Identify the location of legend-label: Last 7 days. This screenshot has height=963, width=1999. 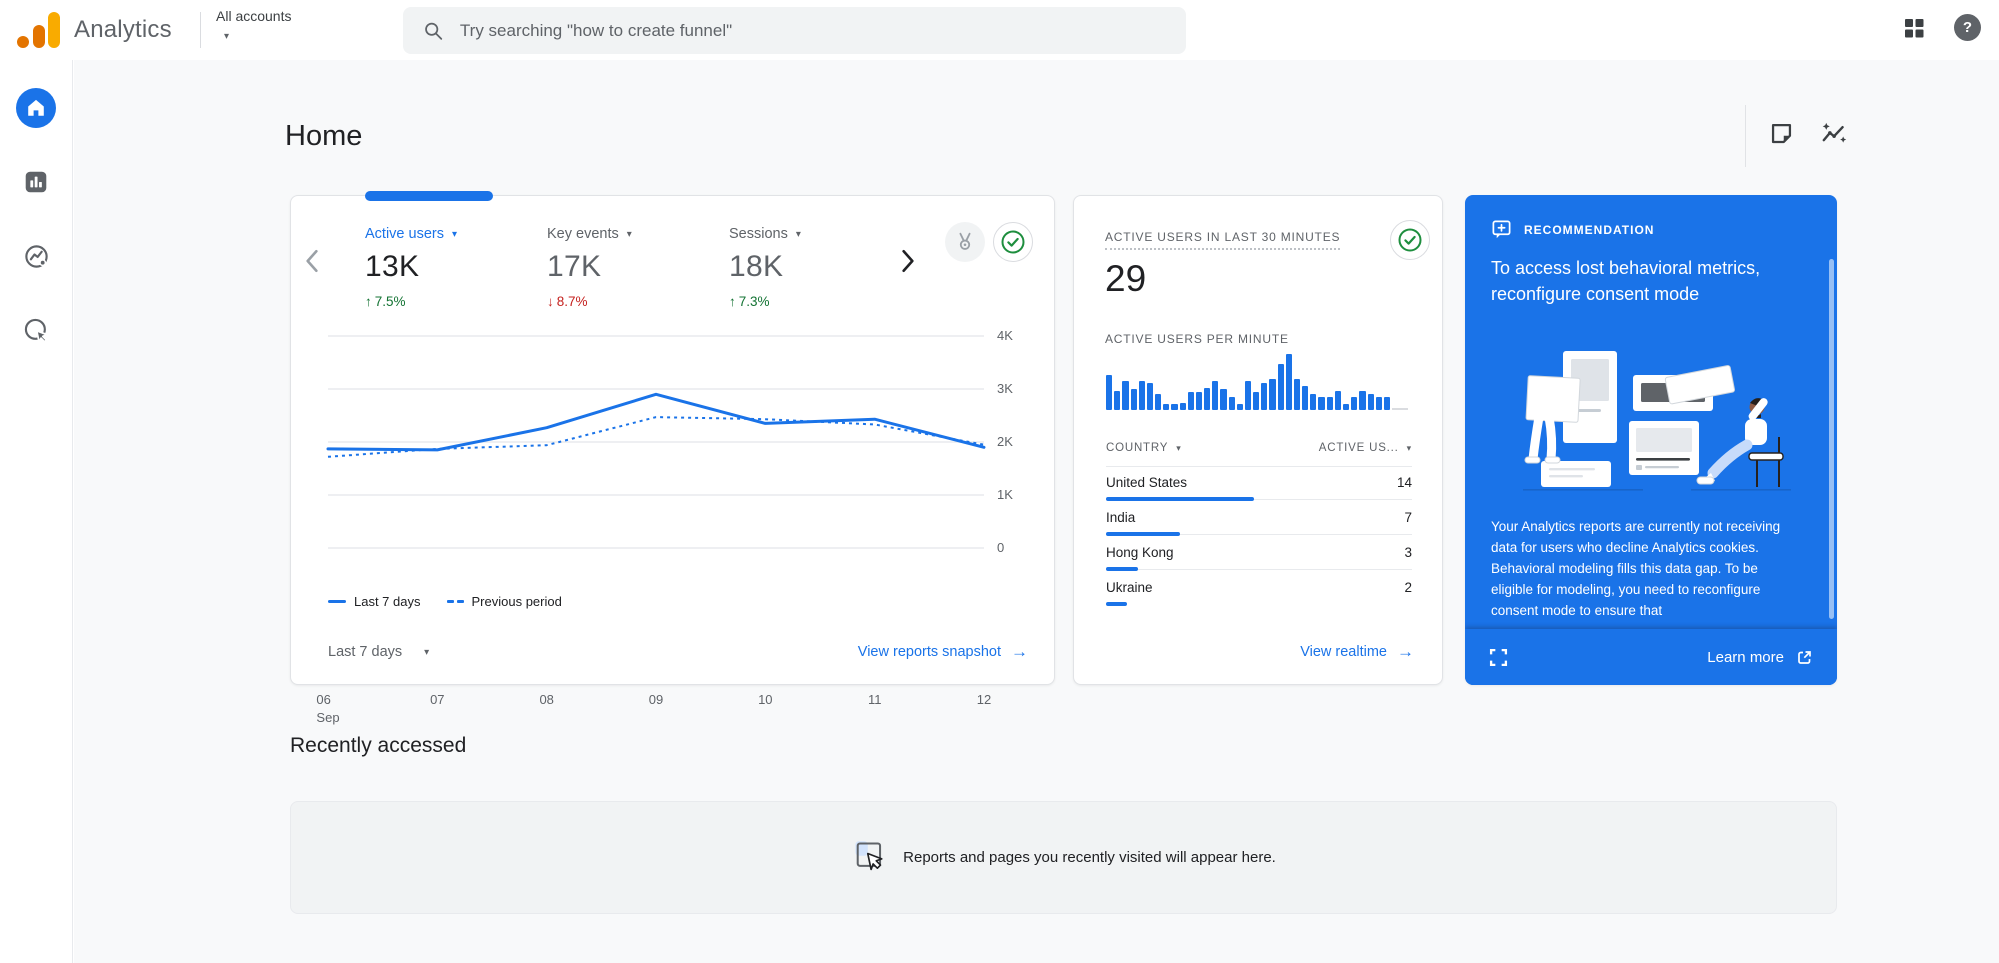
(387, 601).